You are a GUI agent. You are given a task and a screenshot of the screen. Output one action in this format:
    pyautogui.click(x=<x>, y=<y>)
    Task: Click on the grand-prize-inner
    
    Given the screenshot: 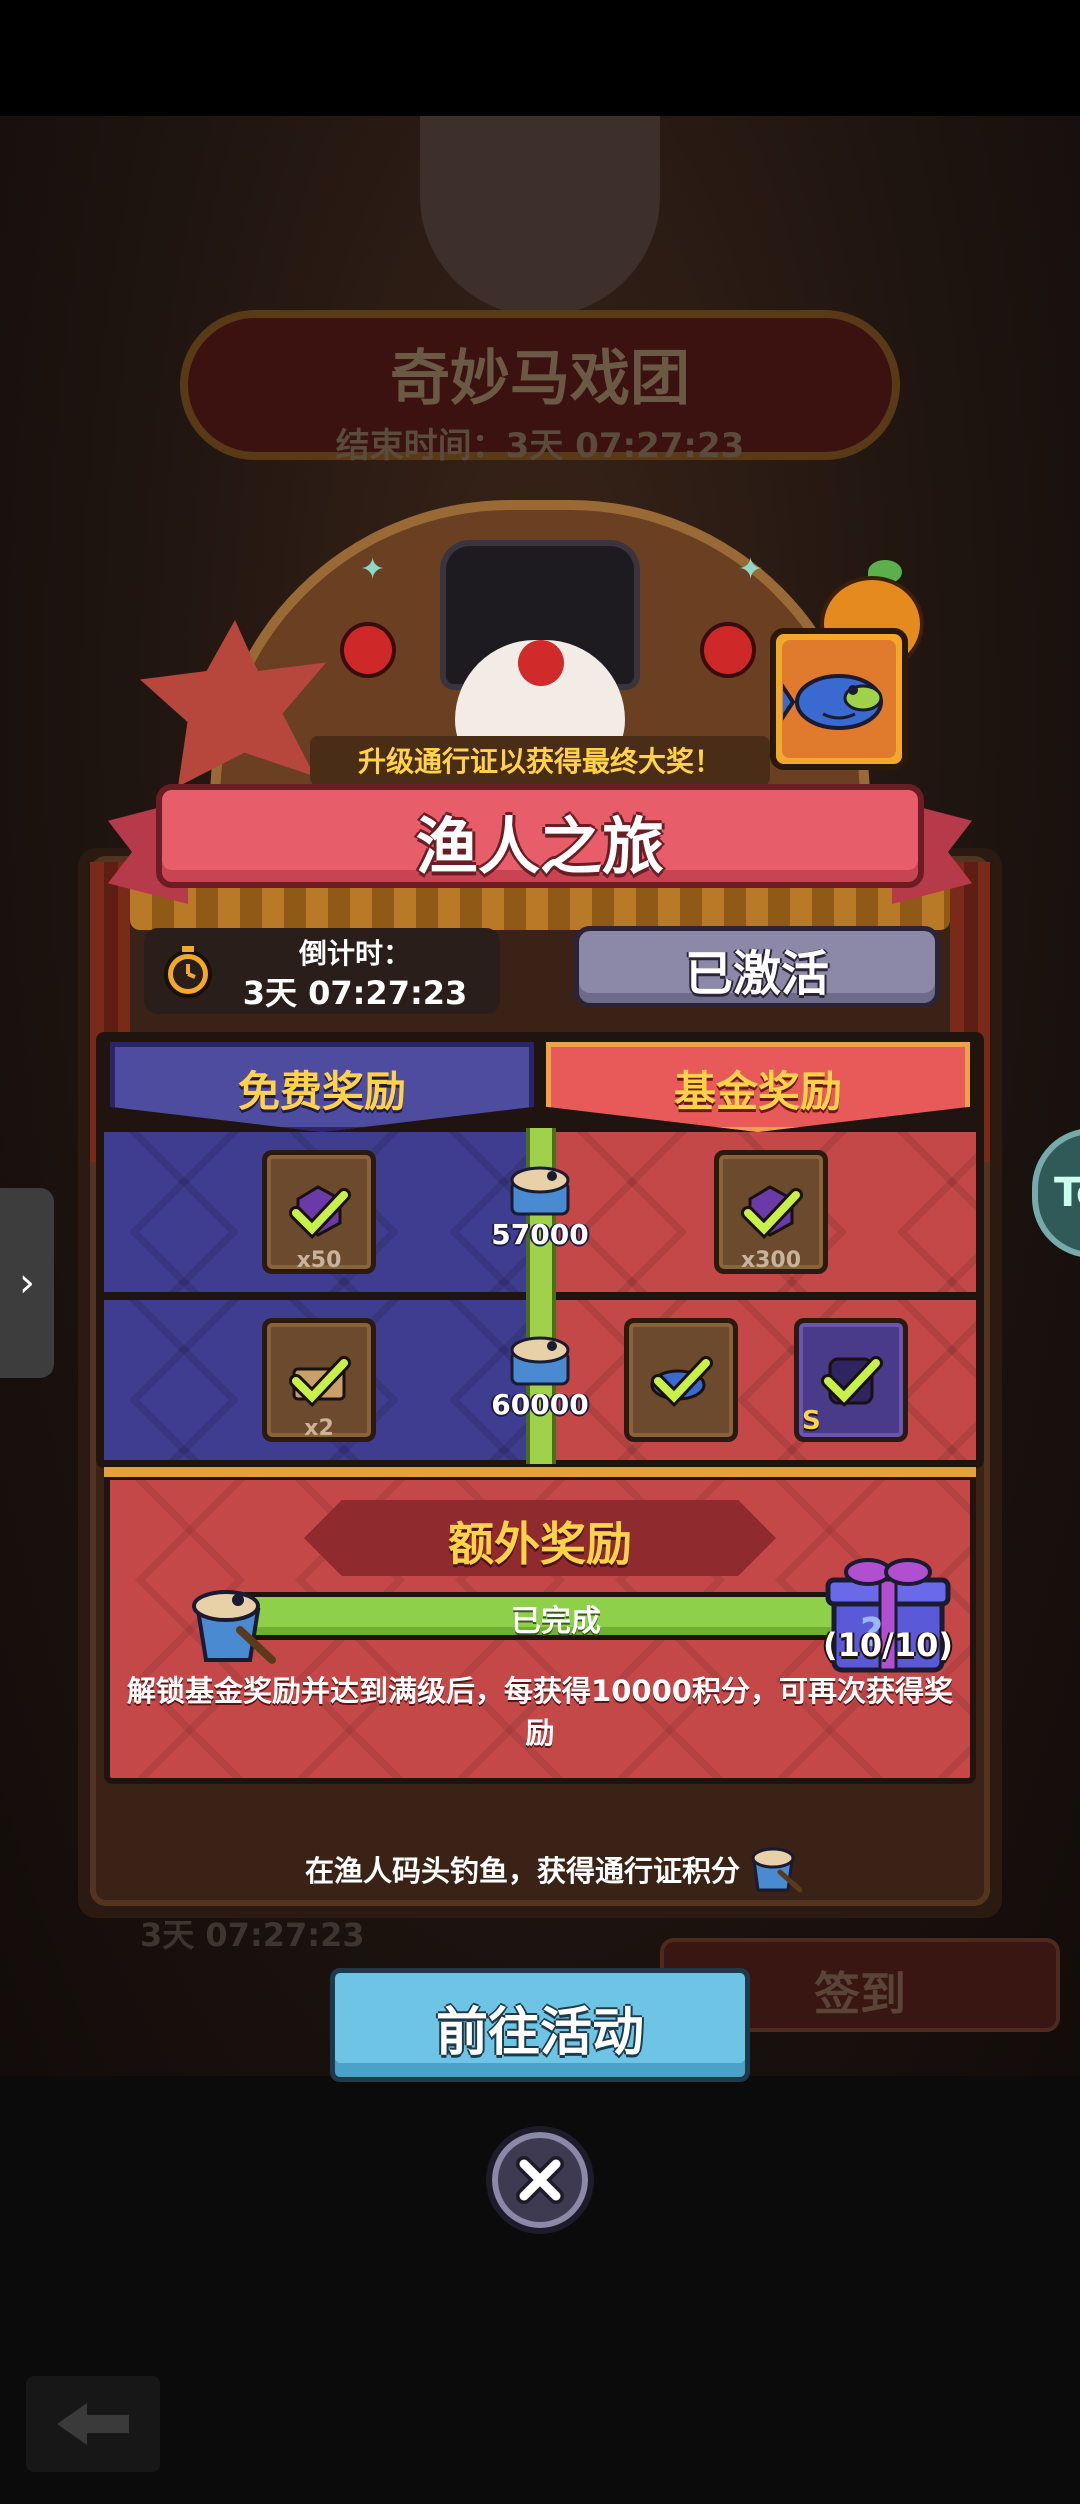 What is the action you would take?
    pyautogui.click(x=839, y=699)
    